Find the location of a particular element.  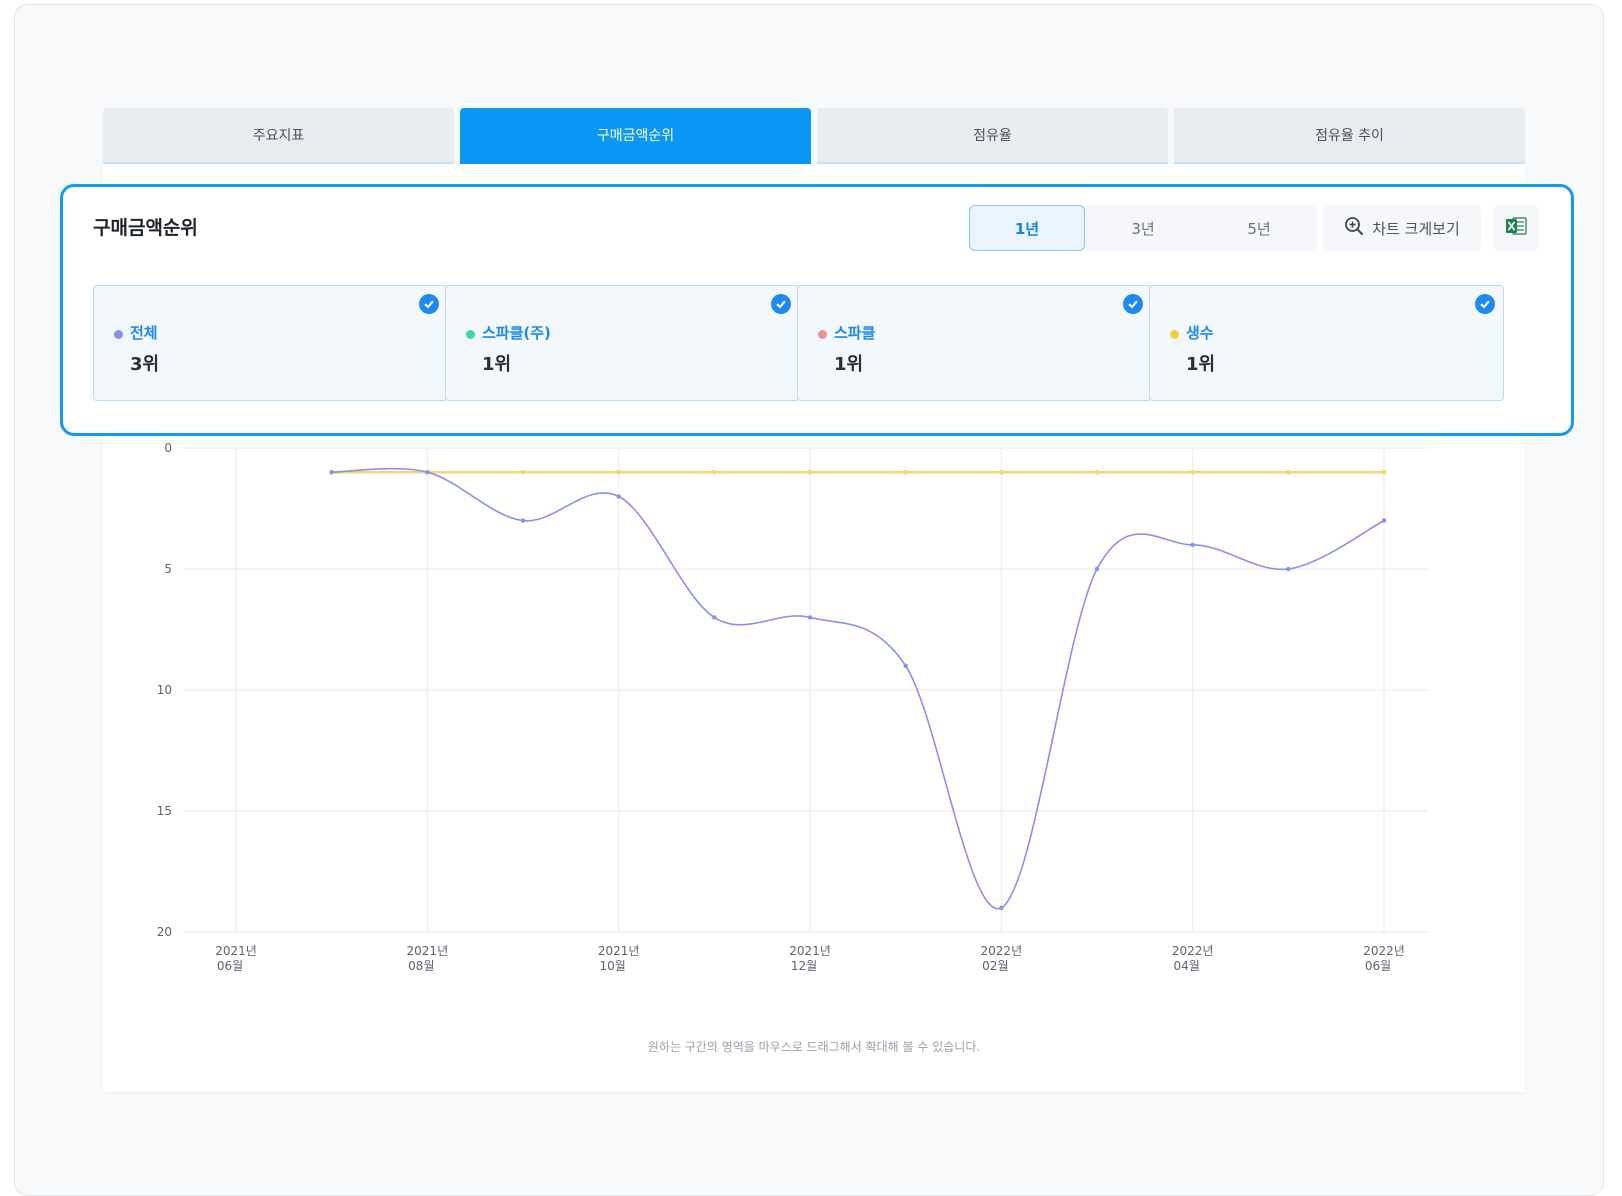

chart-zoom-button: 차트 크게보기 is located at coordinates (1402, 228).